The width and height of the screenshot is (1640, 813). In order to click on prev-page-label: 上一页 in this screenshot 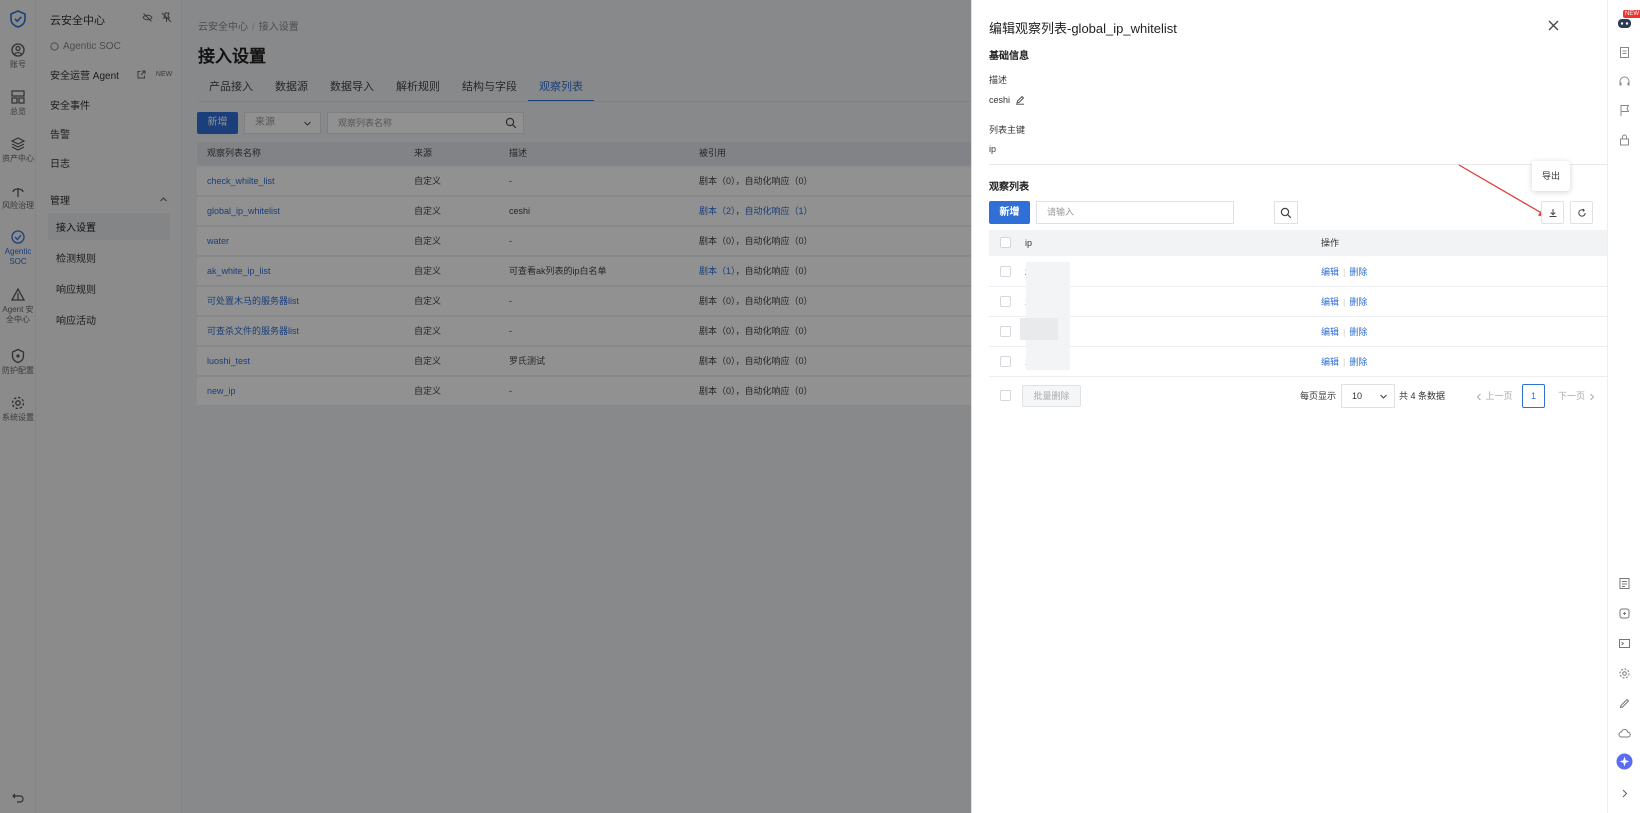, I will do `click(1499, 396)`.